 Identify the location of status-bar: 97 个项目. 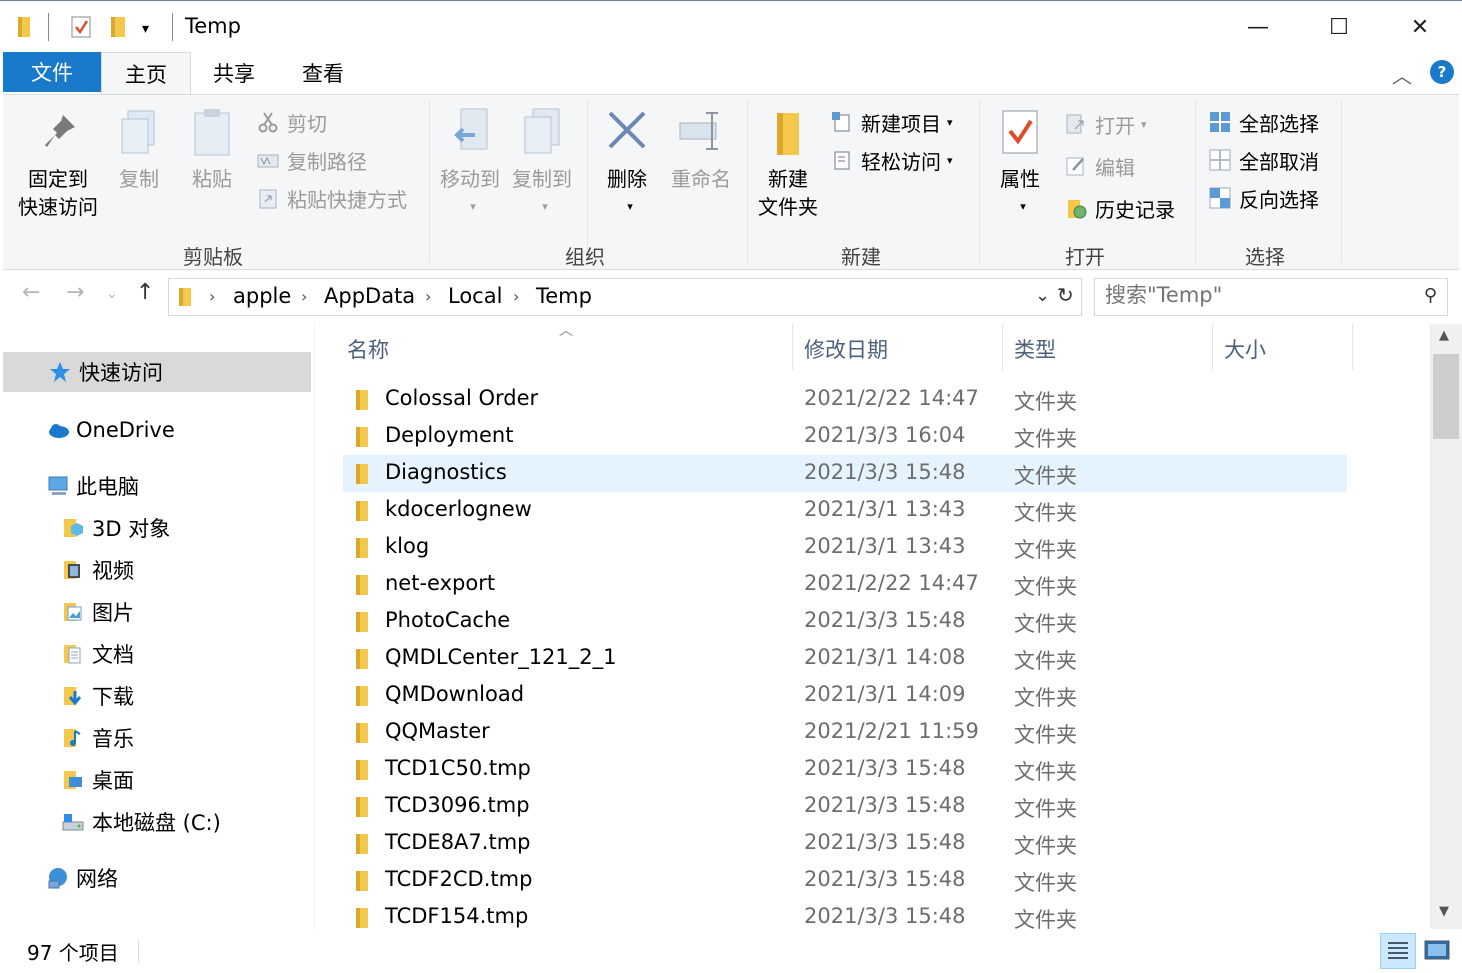
(731, 951).